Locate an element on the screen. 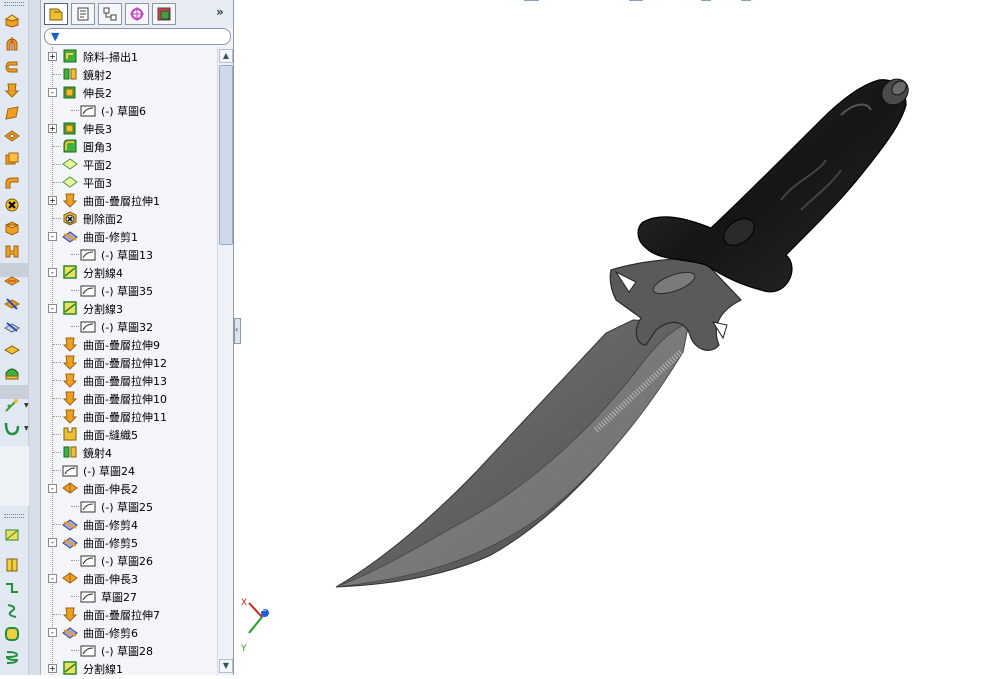 The width and height of the screenshot is (984, 679). extruded-boss-icon is located at coordinates (12, 21).